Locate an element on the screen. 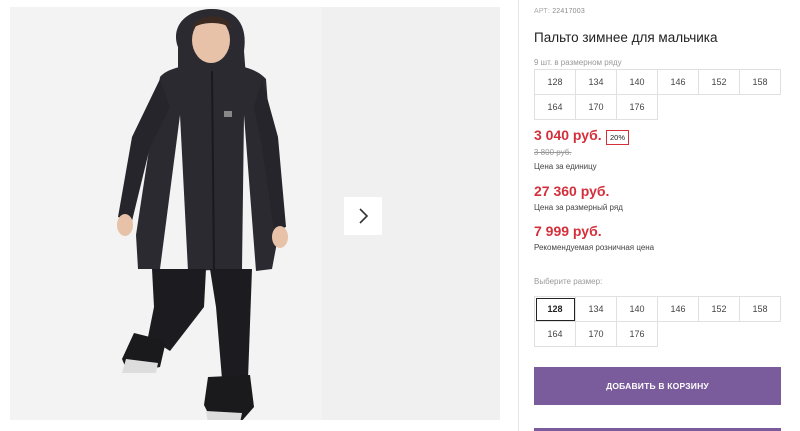 This screenshot has width=800, height=431. choose-size-label: Выберите размер: is located at coordinates (568, 281).